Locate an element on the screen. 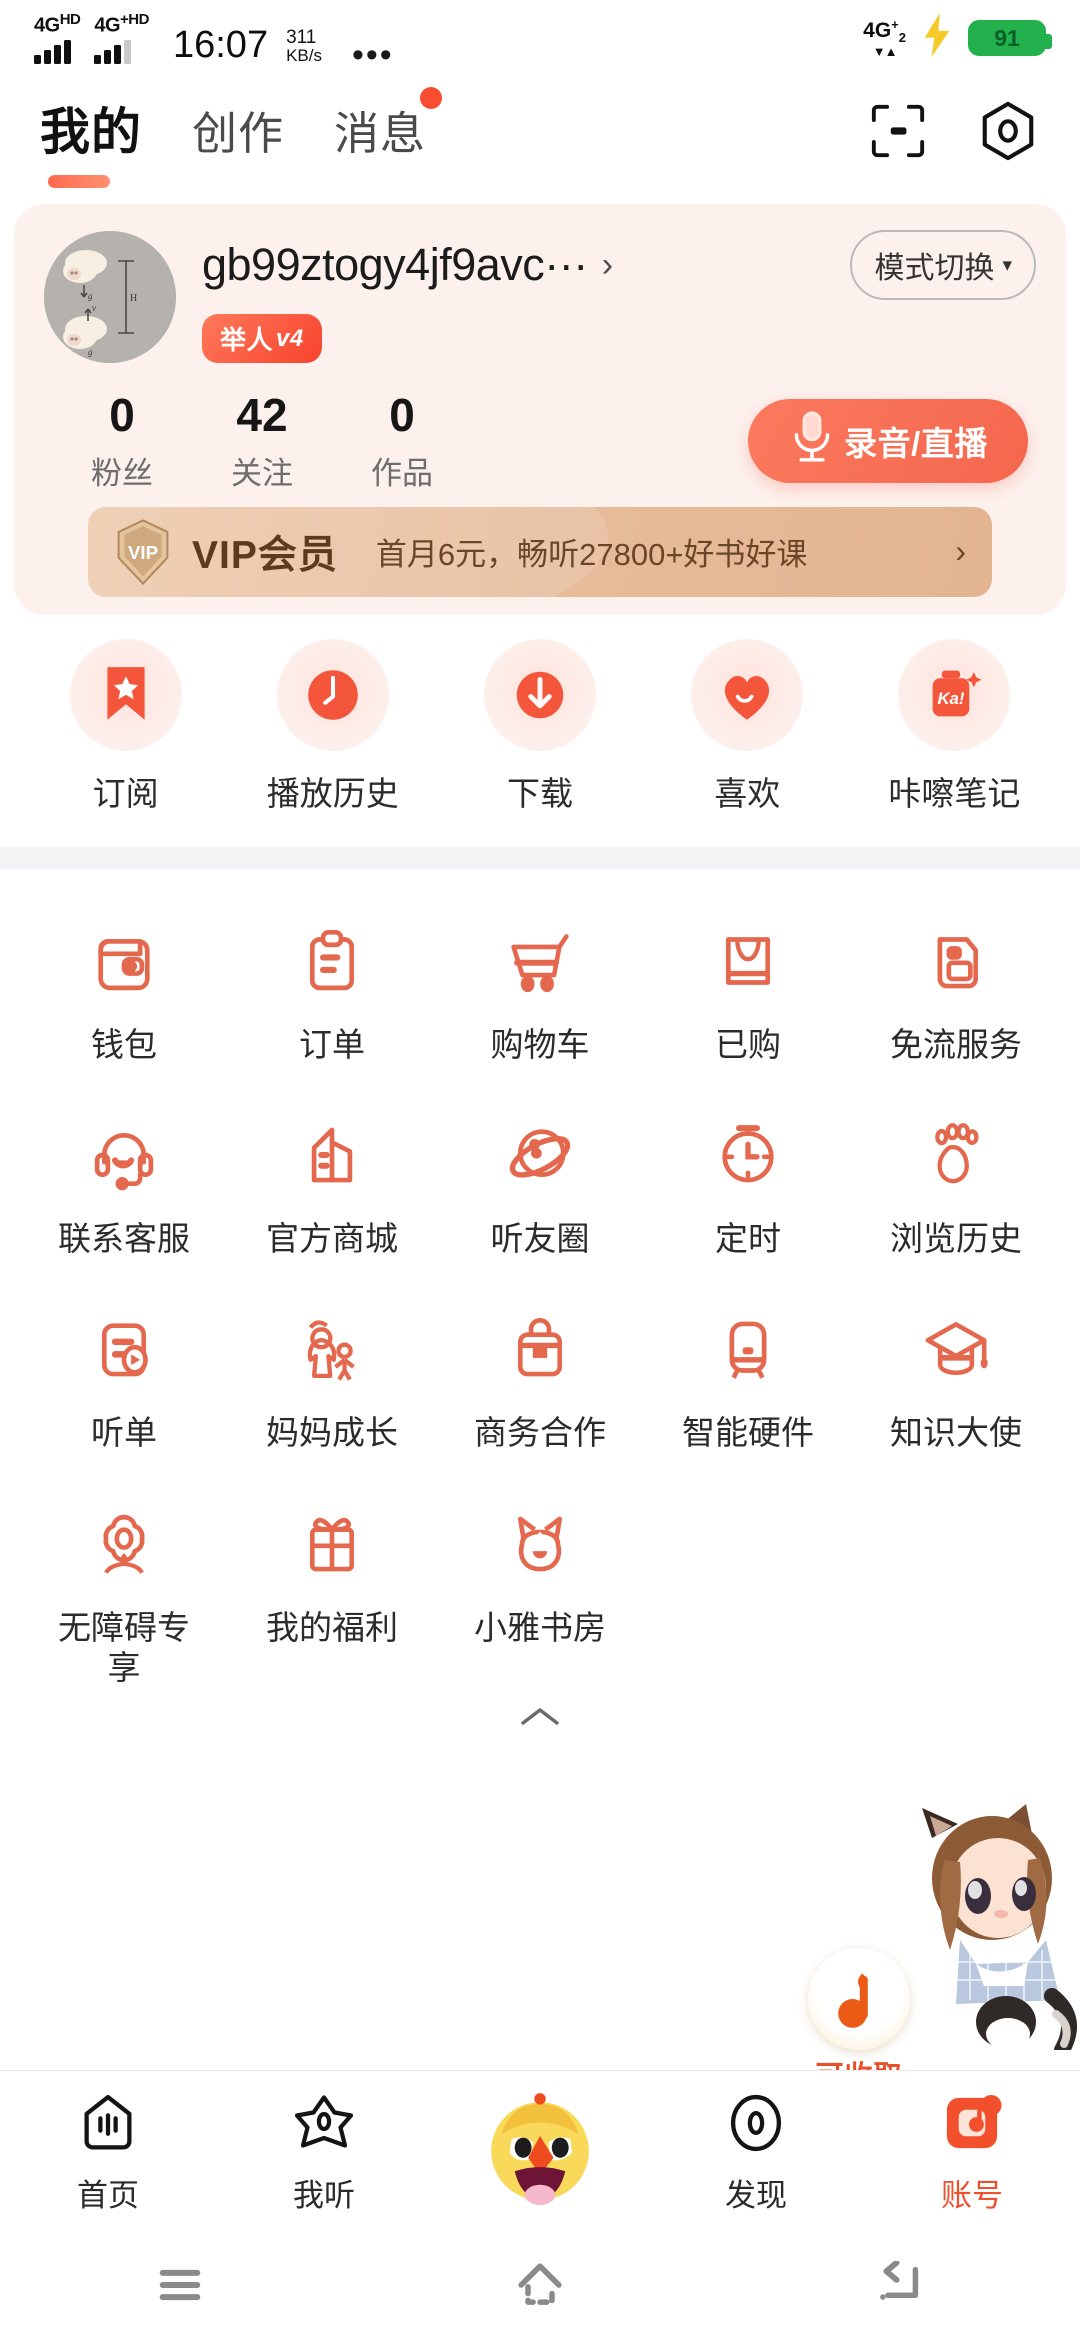  tab-create: 创作 is located at coordinates (238, 132).